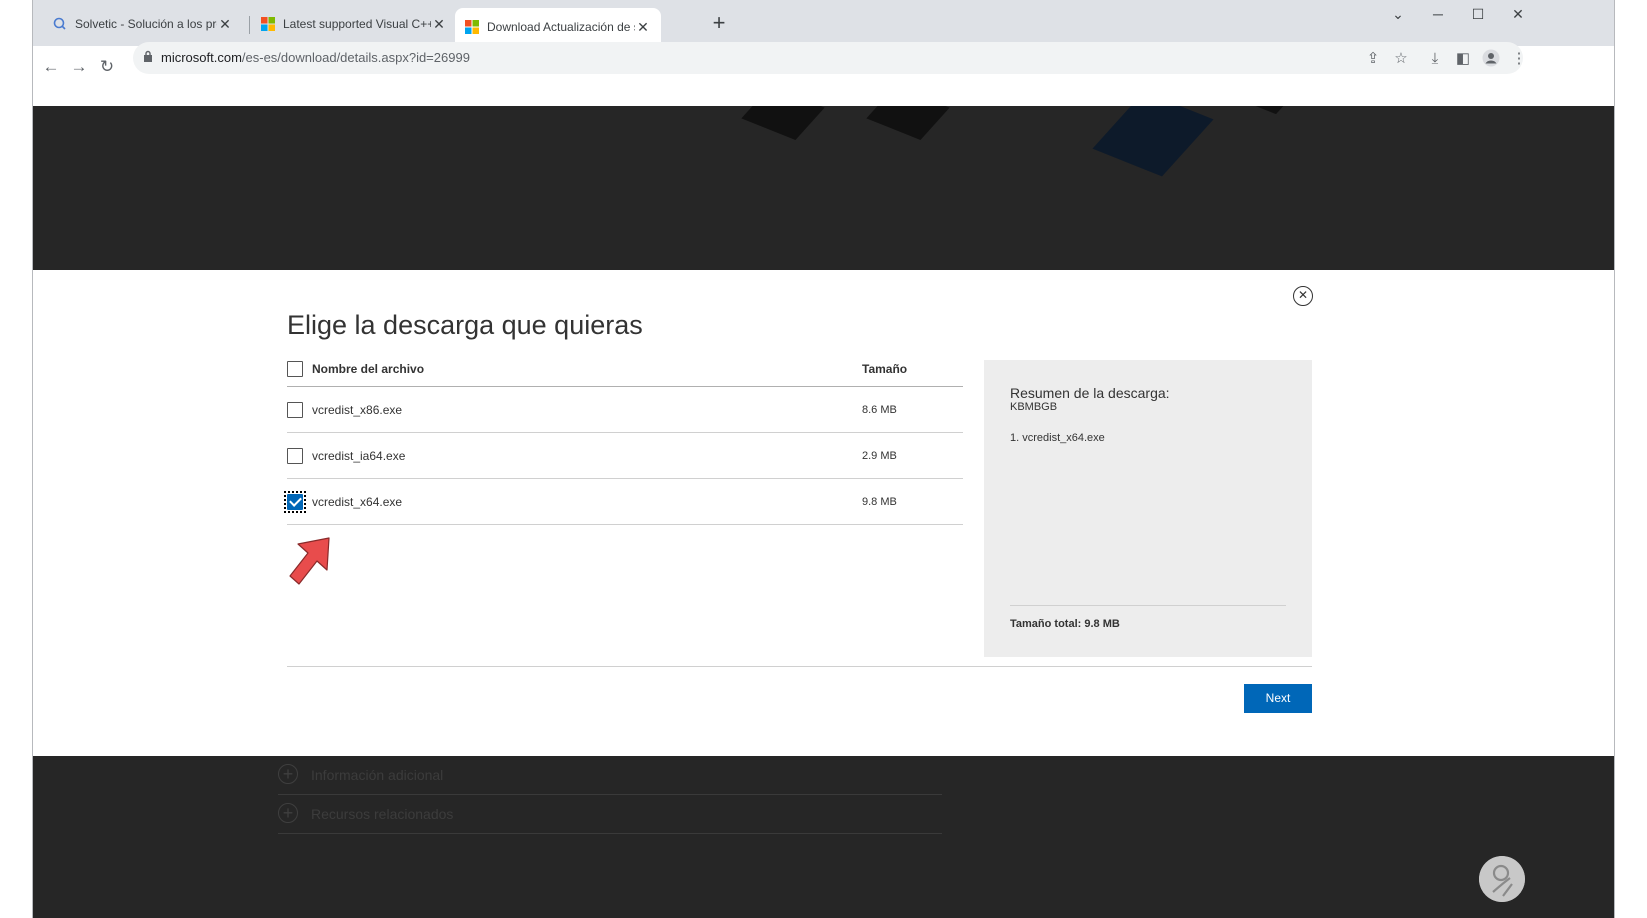  Describe the element at coordinates (1373, 59) in the screenshot. I see `share-icon: ⇪` at that location.